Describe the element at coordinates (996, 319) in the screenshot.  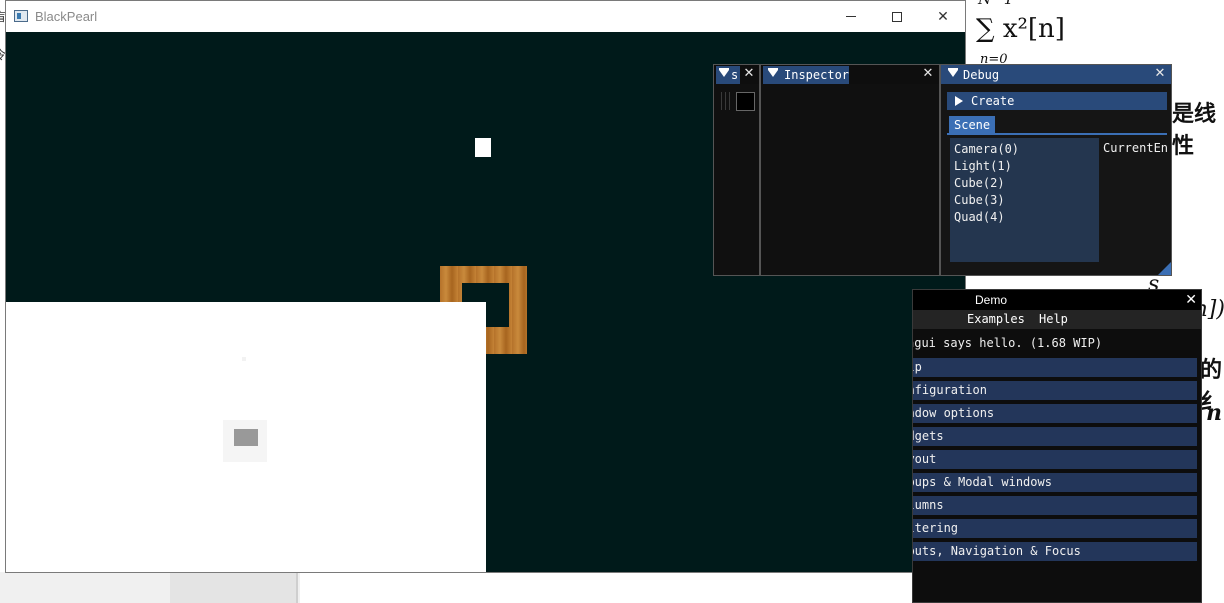
I see `menu-examples: Examples` at that location.